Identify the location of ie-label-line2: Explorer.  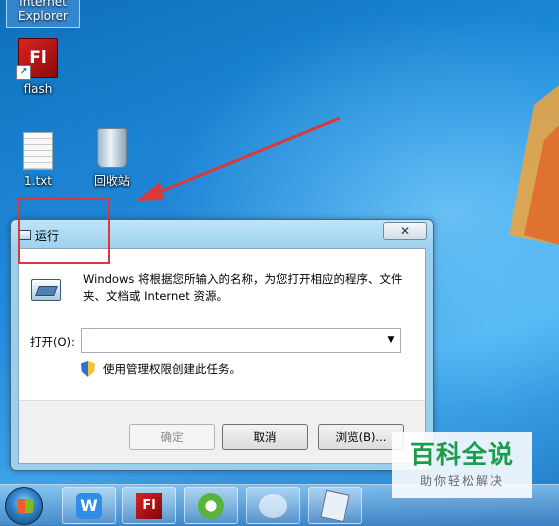
(43, 16).